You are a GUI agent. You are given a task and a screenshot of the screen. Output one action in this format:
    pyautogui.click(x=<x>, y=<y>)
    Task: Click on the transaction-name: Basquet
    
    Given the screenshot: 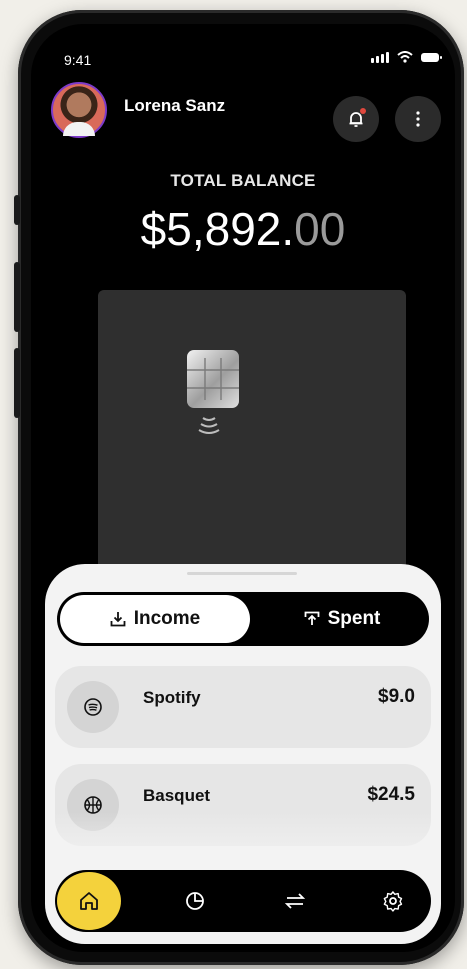 What is the action you would take?
    pyautogui.click(x=177, y=795)
    